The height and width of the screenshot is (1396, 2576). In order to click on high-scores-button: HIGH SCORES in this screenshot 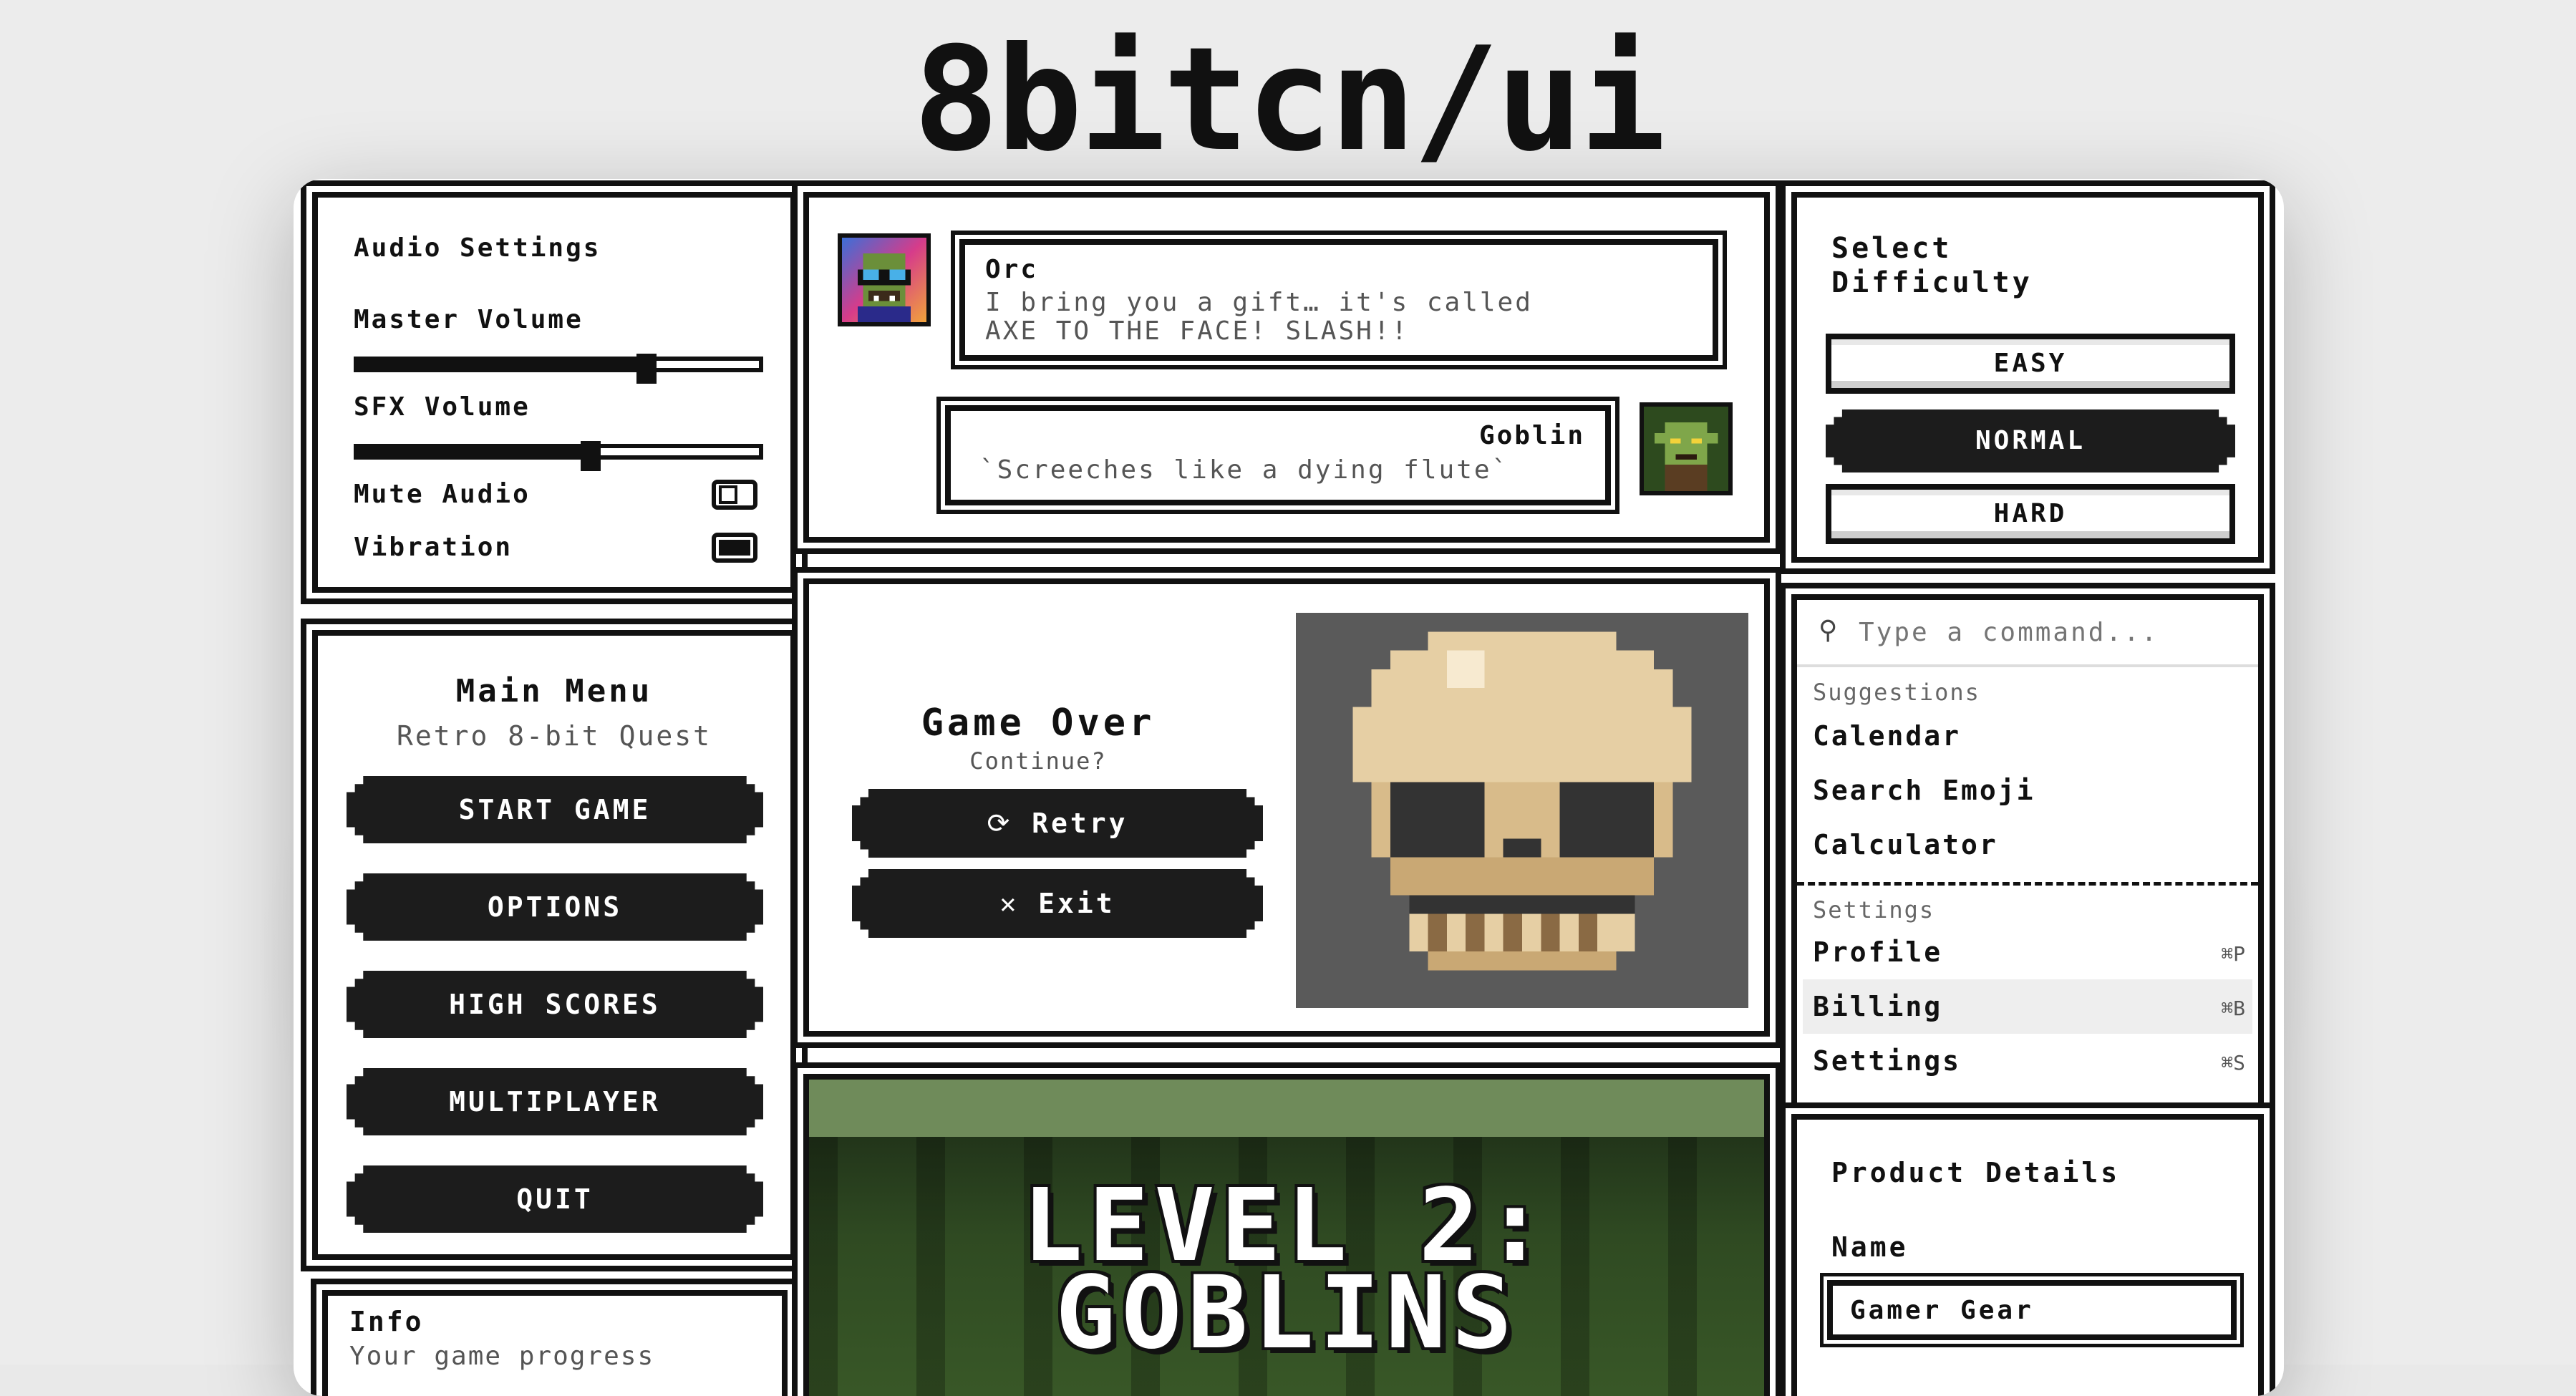, I will do `click(555, 1004)`.